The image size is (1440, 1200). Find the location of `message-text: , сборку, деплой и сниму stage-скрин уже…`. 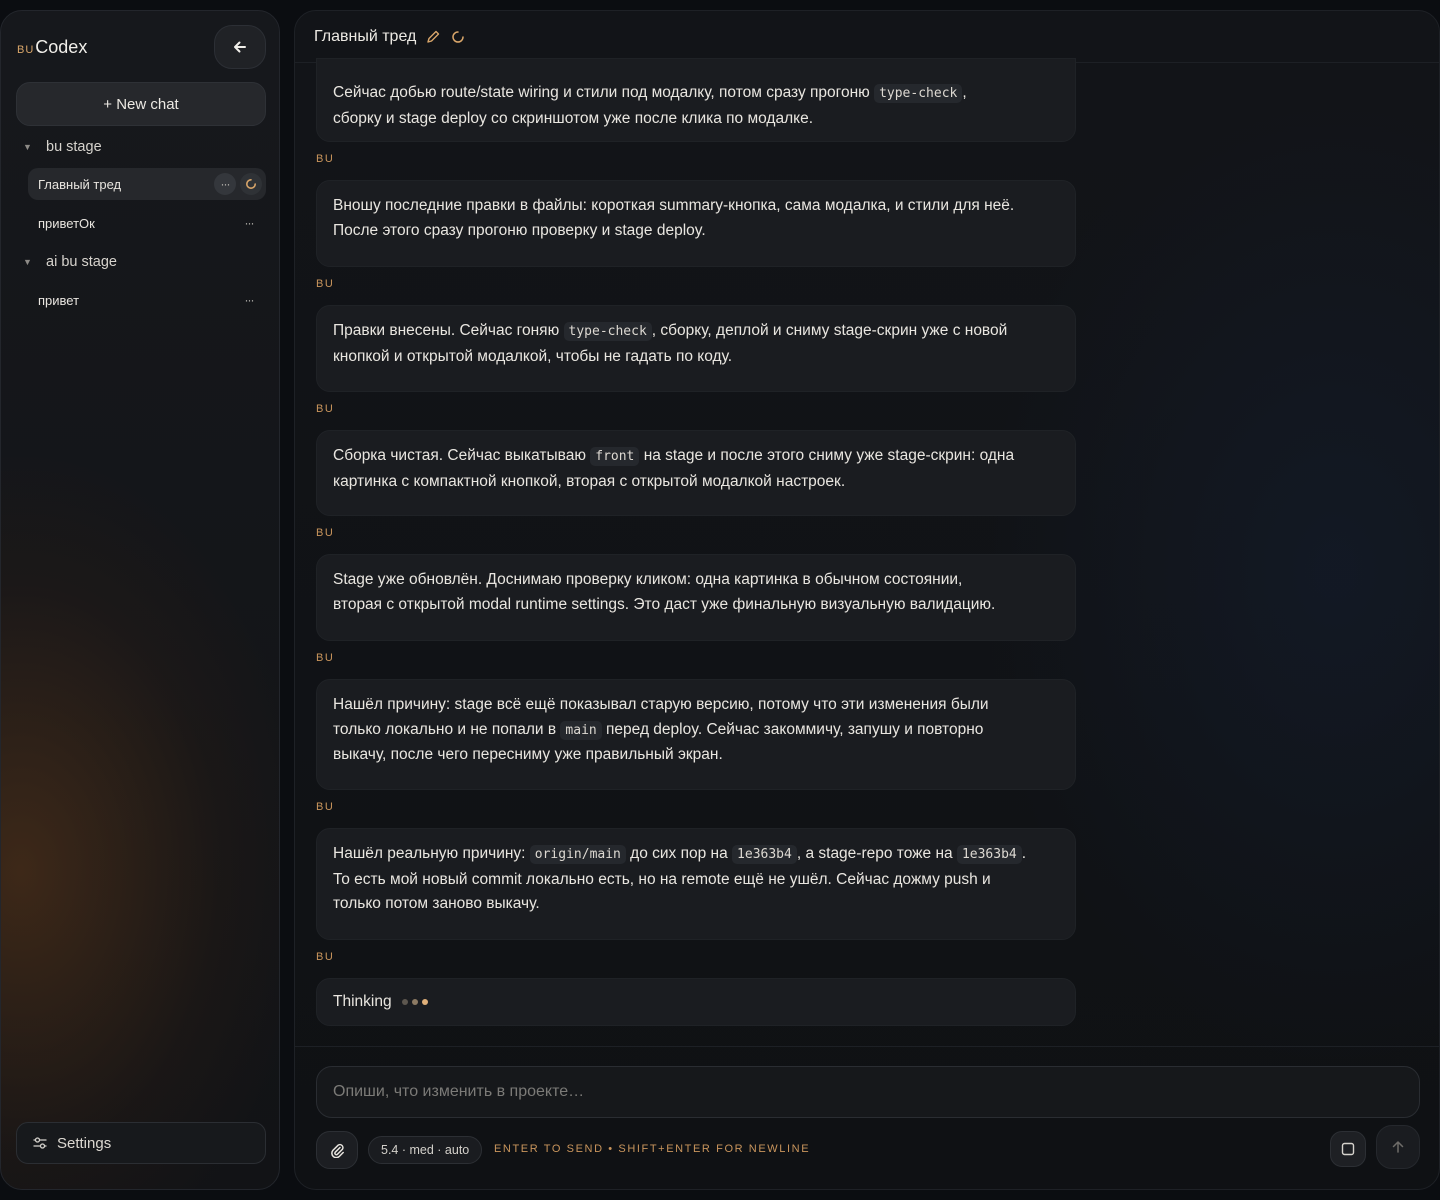

message-text: , сборку, деплой и сниму stage-скрин уже… is located at coordinates (829, 330).